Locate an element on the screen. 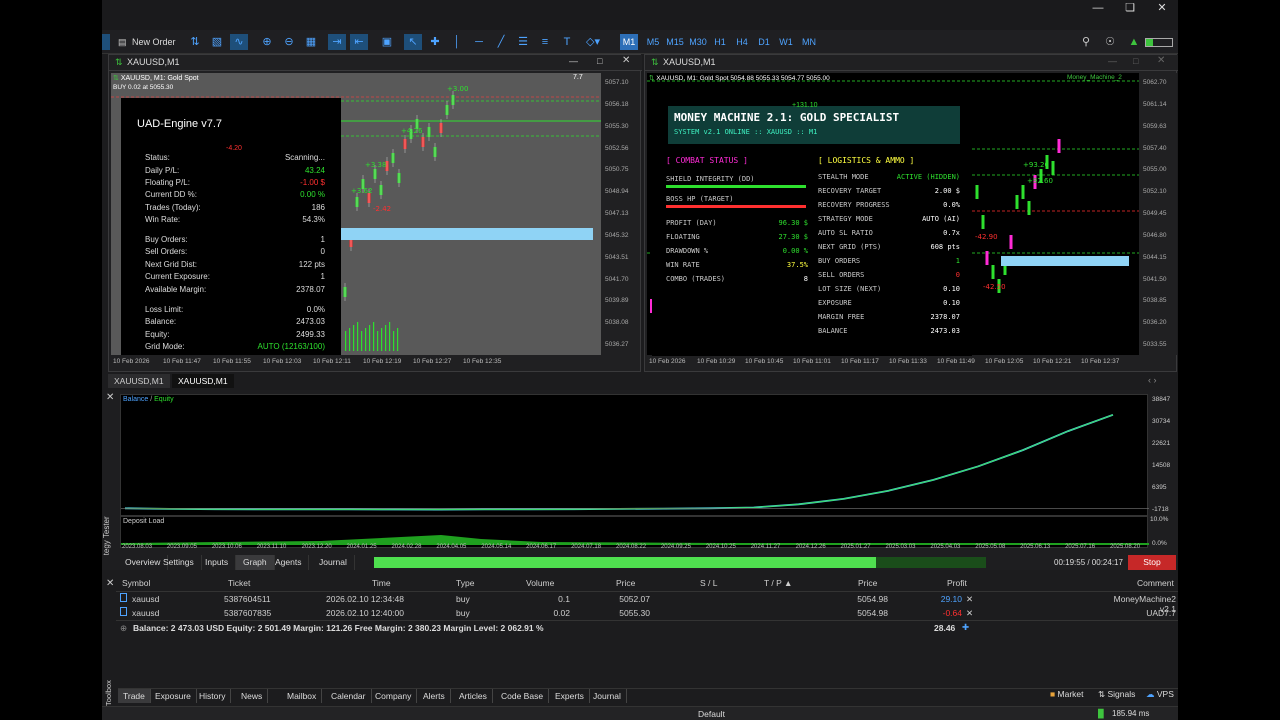 Image resolution: width=1280 pixels, height=720 pixels. bar-chart-icon: ⇅ is located at coordinates (195, 42).